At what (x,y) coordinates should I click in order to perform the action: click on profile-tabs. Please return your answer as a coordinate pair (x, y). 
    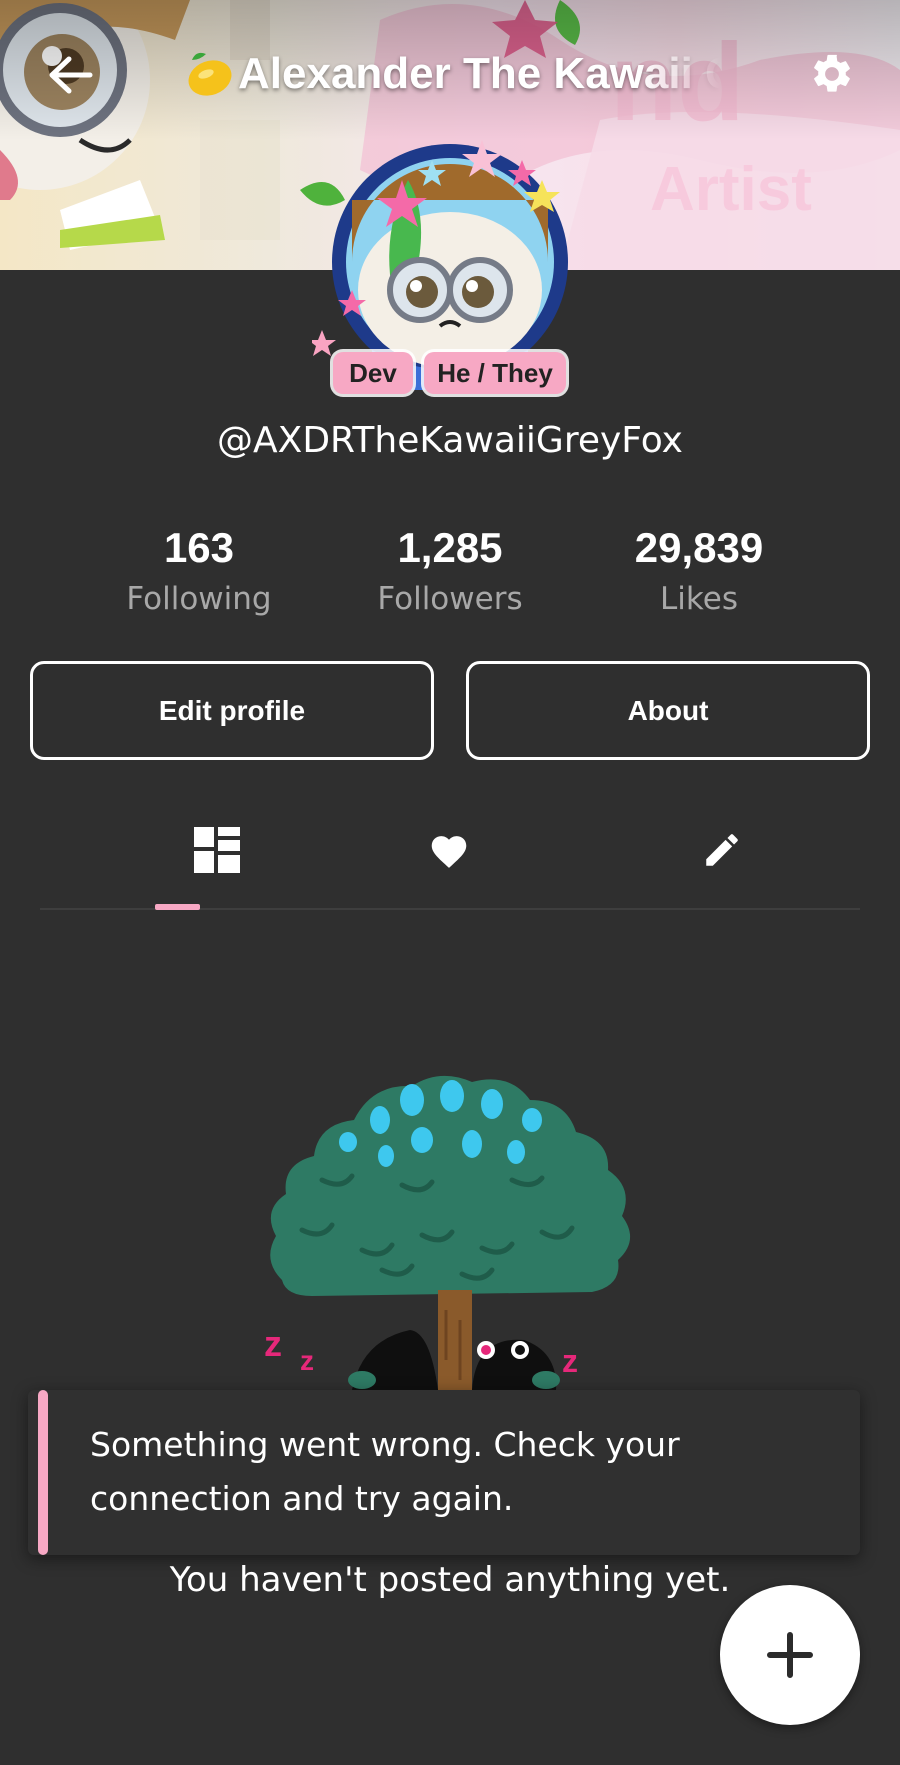
    Looking at the image, I should click on (450, 855).